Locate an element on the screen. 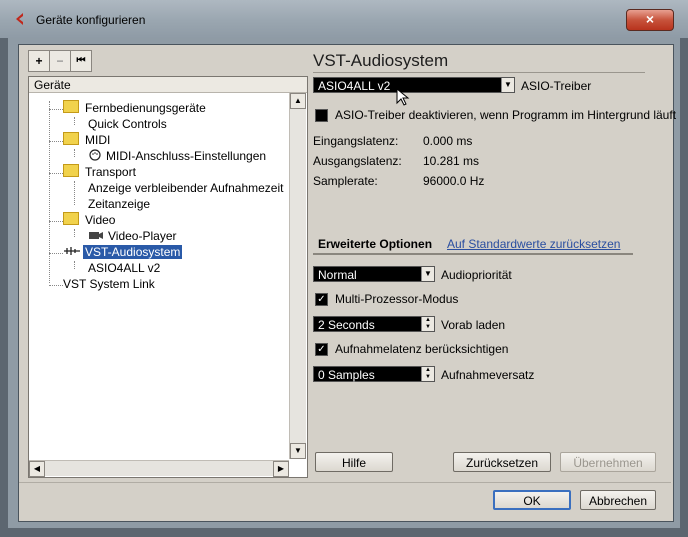  reset-defaults-link: Auf Standardwerte zurücksetzen is located at coordinates (533, 244).